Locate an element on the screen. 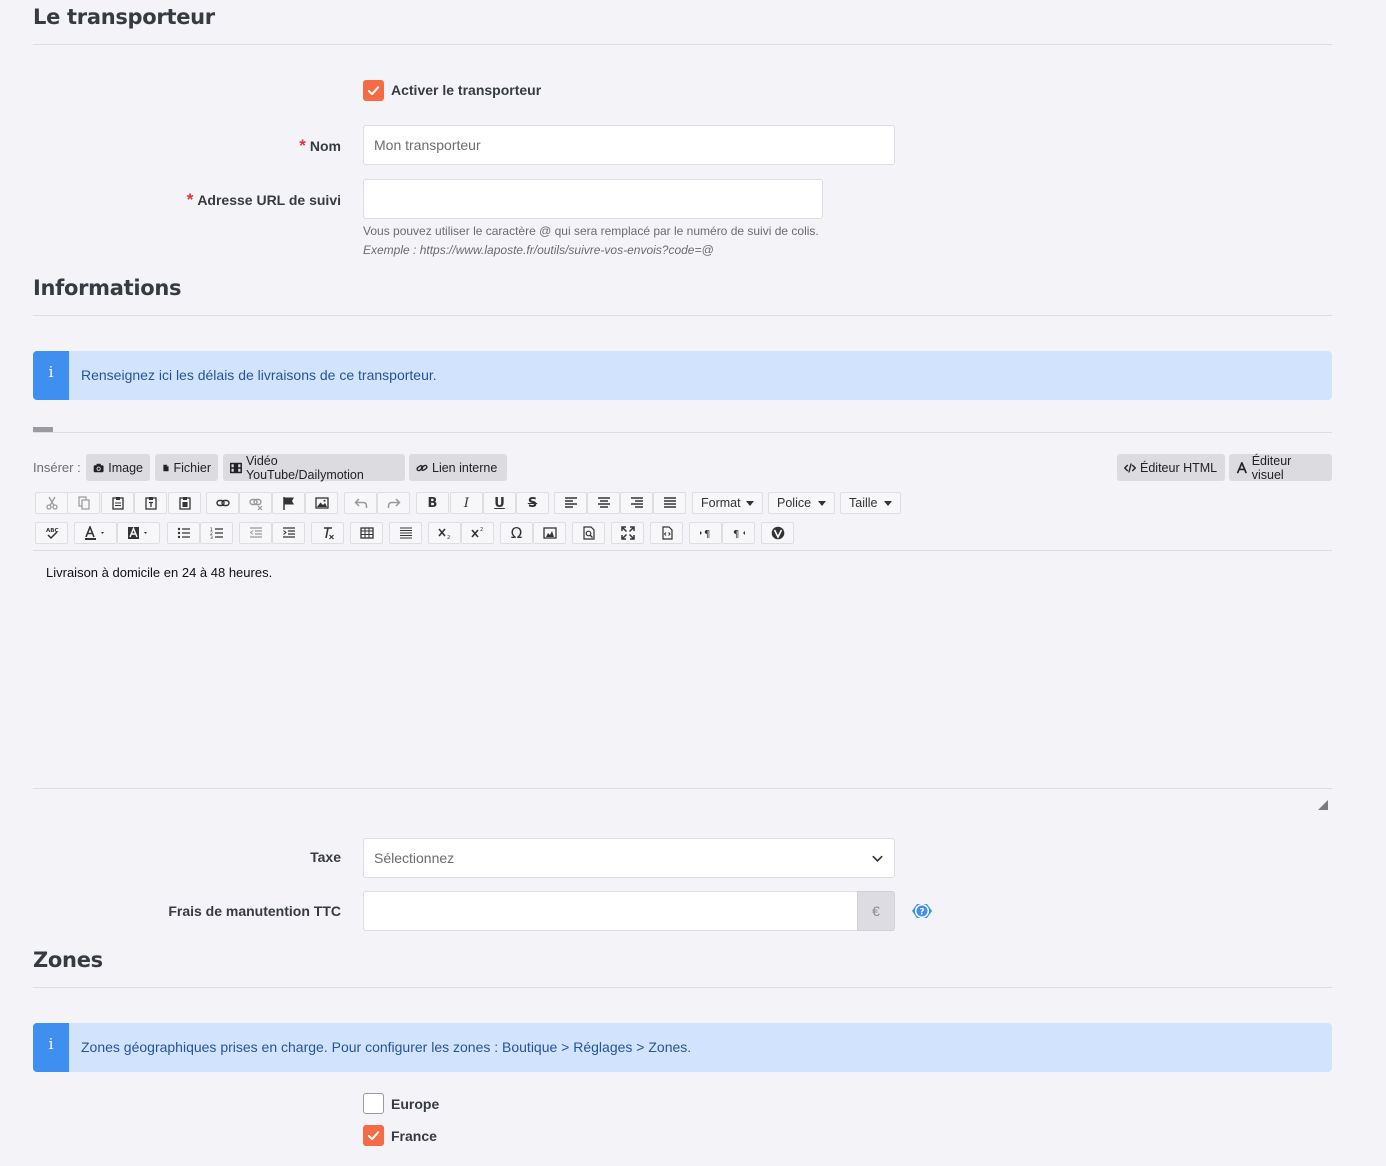 The image size is (1386, 1166). bullet-list-icon is located at coordinates (183, 533).